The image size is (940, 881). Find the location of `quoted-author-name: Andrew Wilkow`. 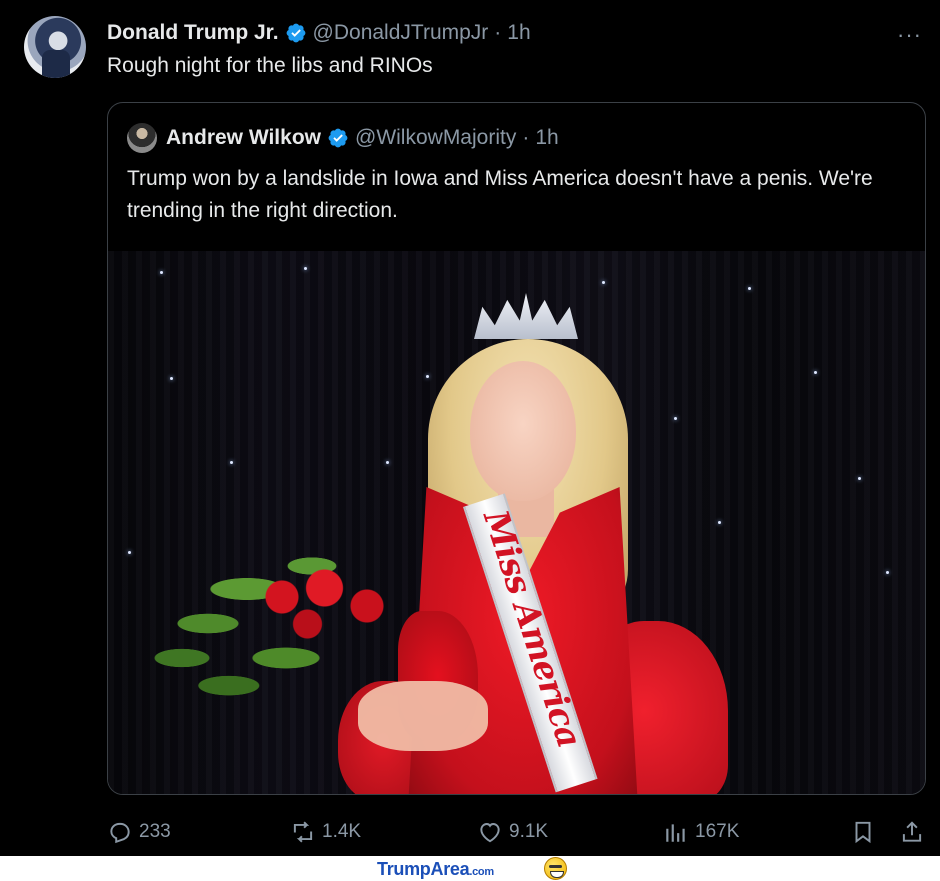

quoted-author-name: Andrew Wilkow is located at coordinates (243, 138).